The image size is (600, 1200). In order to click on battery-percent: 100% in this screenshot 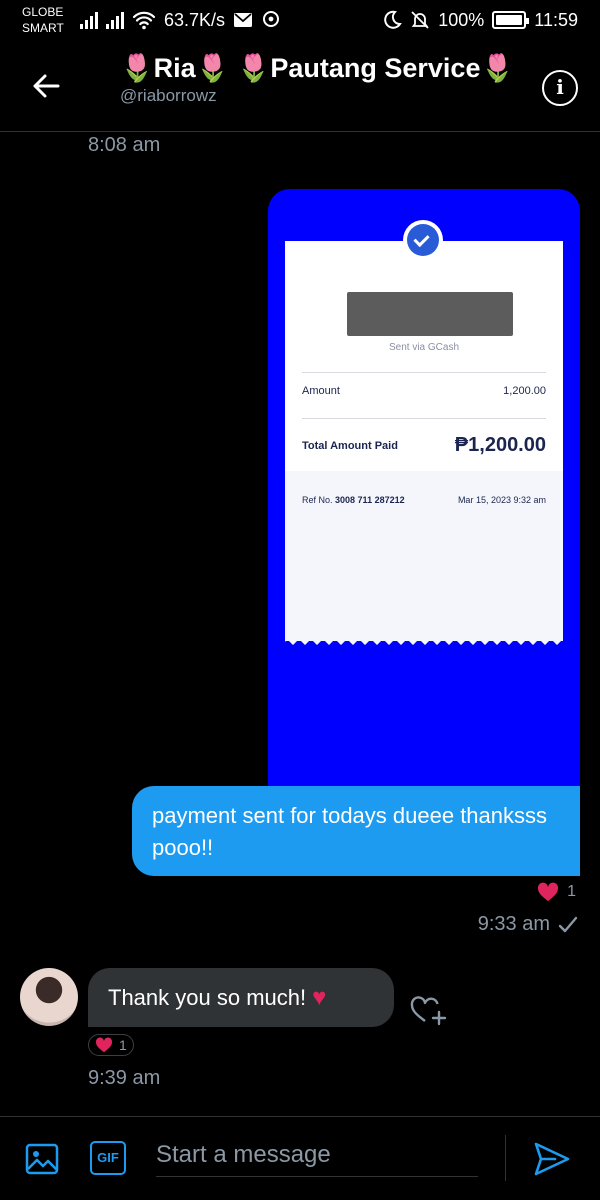, I will do `click(461, 19)`.